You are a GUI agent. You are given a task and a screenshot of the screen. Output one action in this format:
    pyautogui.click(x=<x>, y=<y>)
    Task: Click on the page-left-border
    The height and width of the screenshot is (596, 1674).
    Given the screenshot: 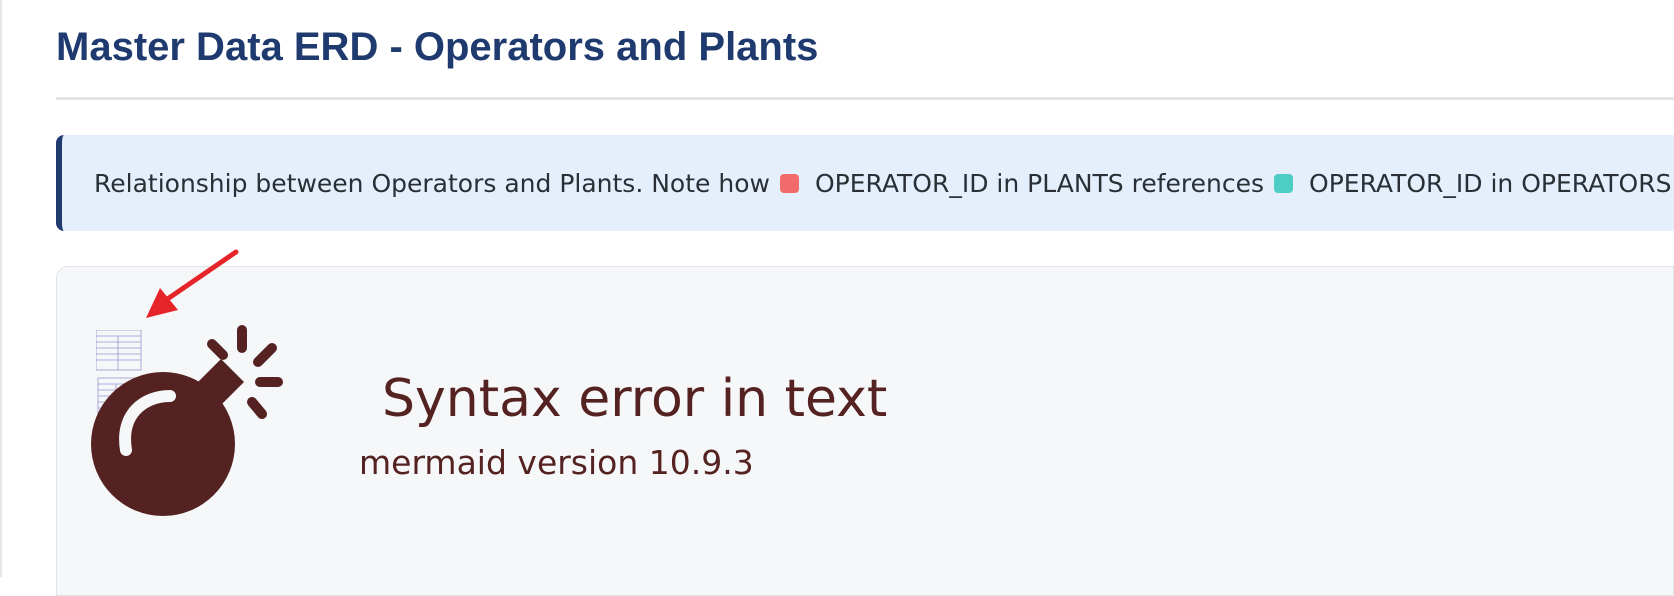 What is the action you would take?
    pyautogui.click(x=1, y=288)
    